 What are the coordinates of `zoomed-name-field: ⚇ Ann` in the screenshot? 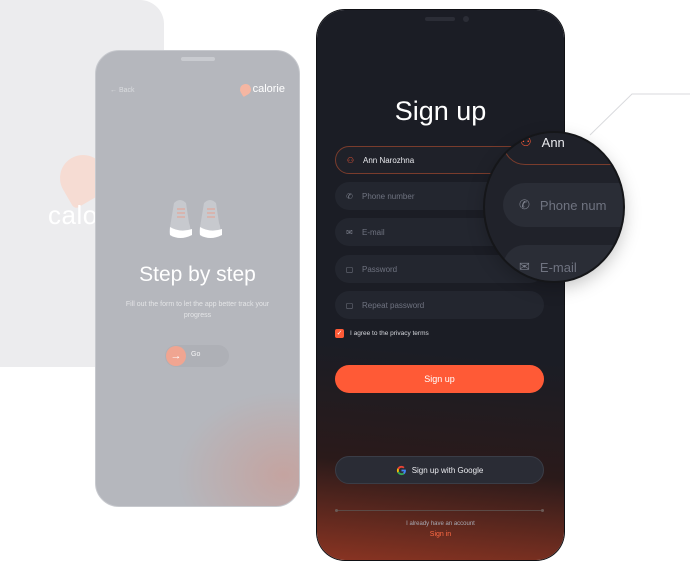 It's located at (563, 149).